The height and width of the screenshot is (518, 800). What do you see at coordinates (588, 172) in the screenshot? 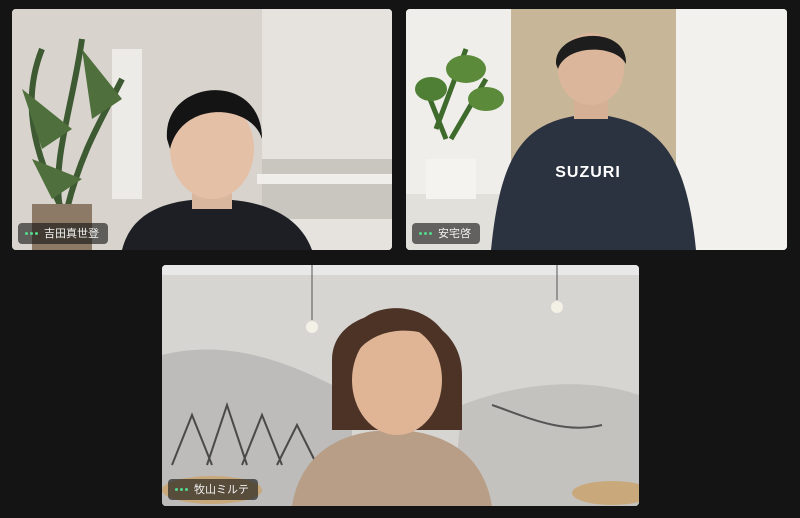
I see `hoodie-text: SUZURI` at bounding box center [588, 172].